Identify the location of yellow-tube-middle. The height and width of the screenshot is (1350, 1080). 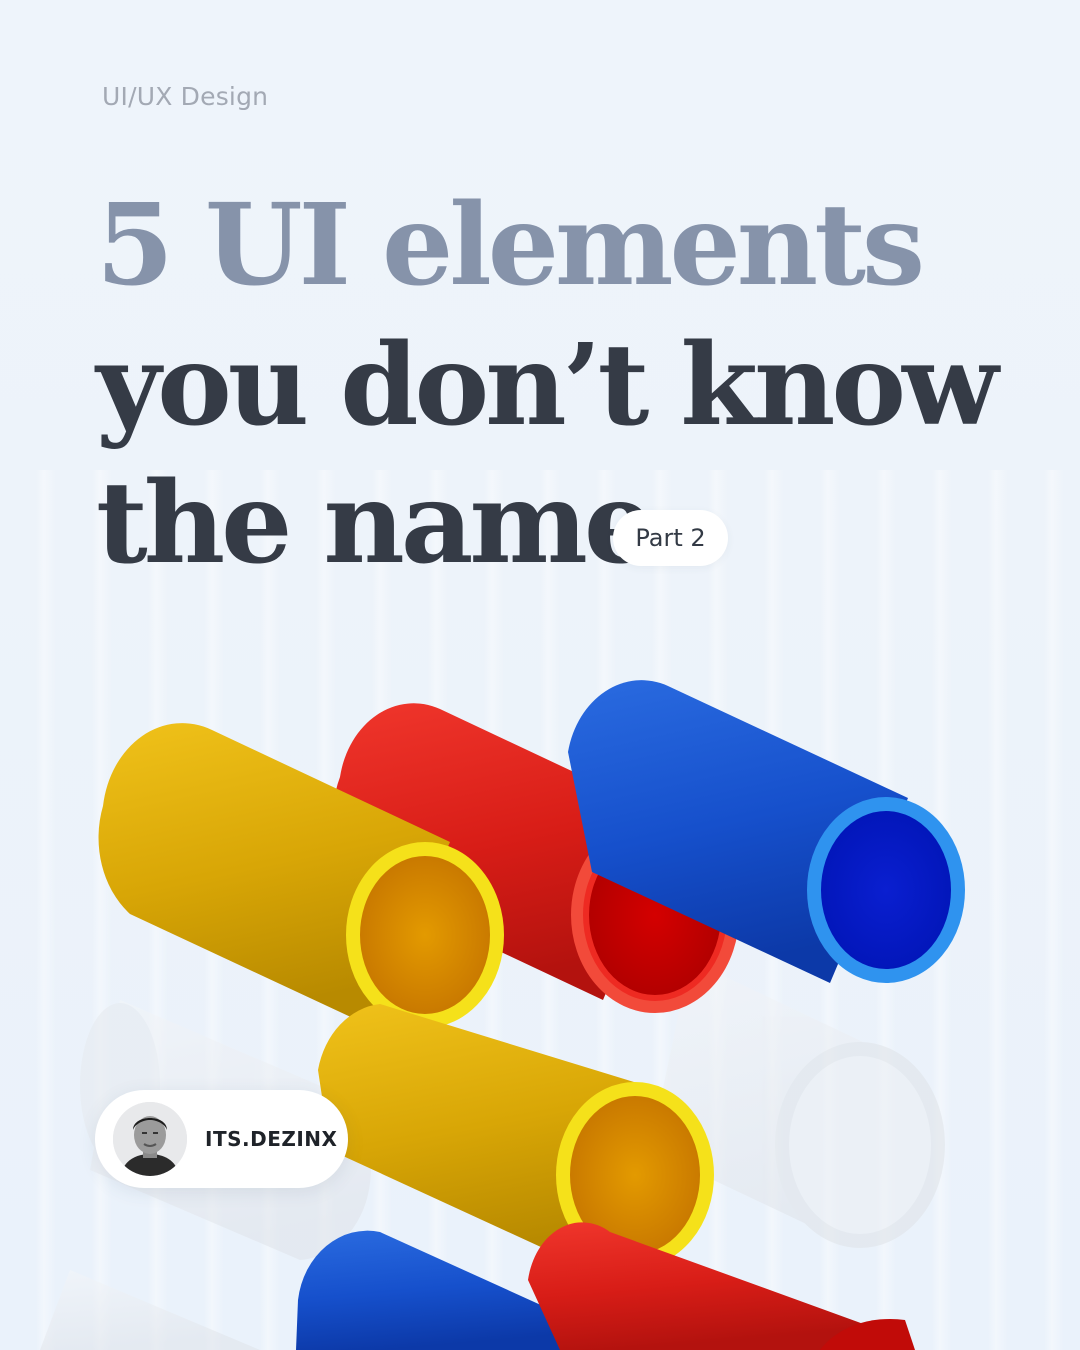
(516, 1136).